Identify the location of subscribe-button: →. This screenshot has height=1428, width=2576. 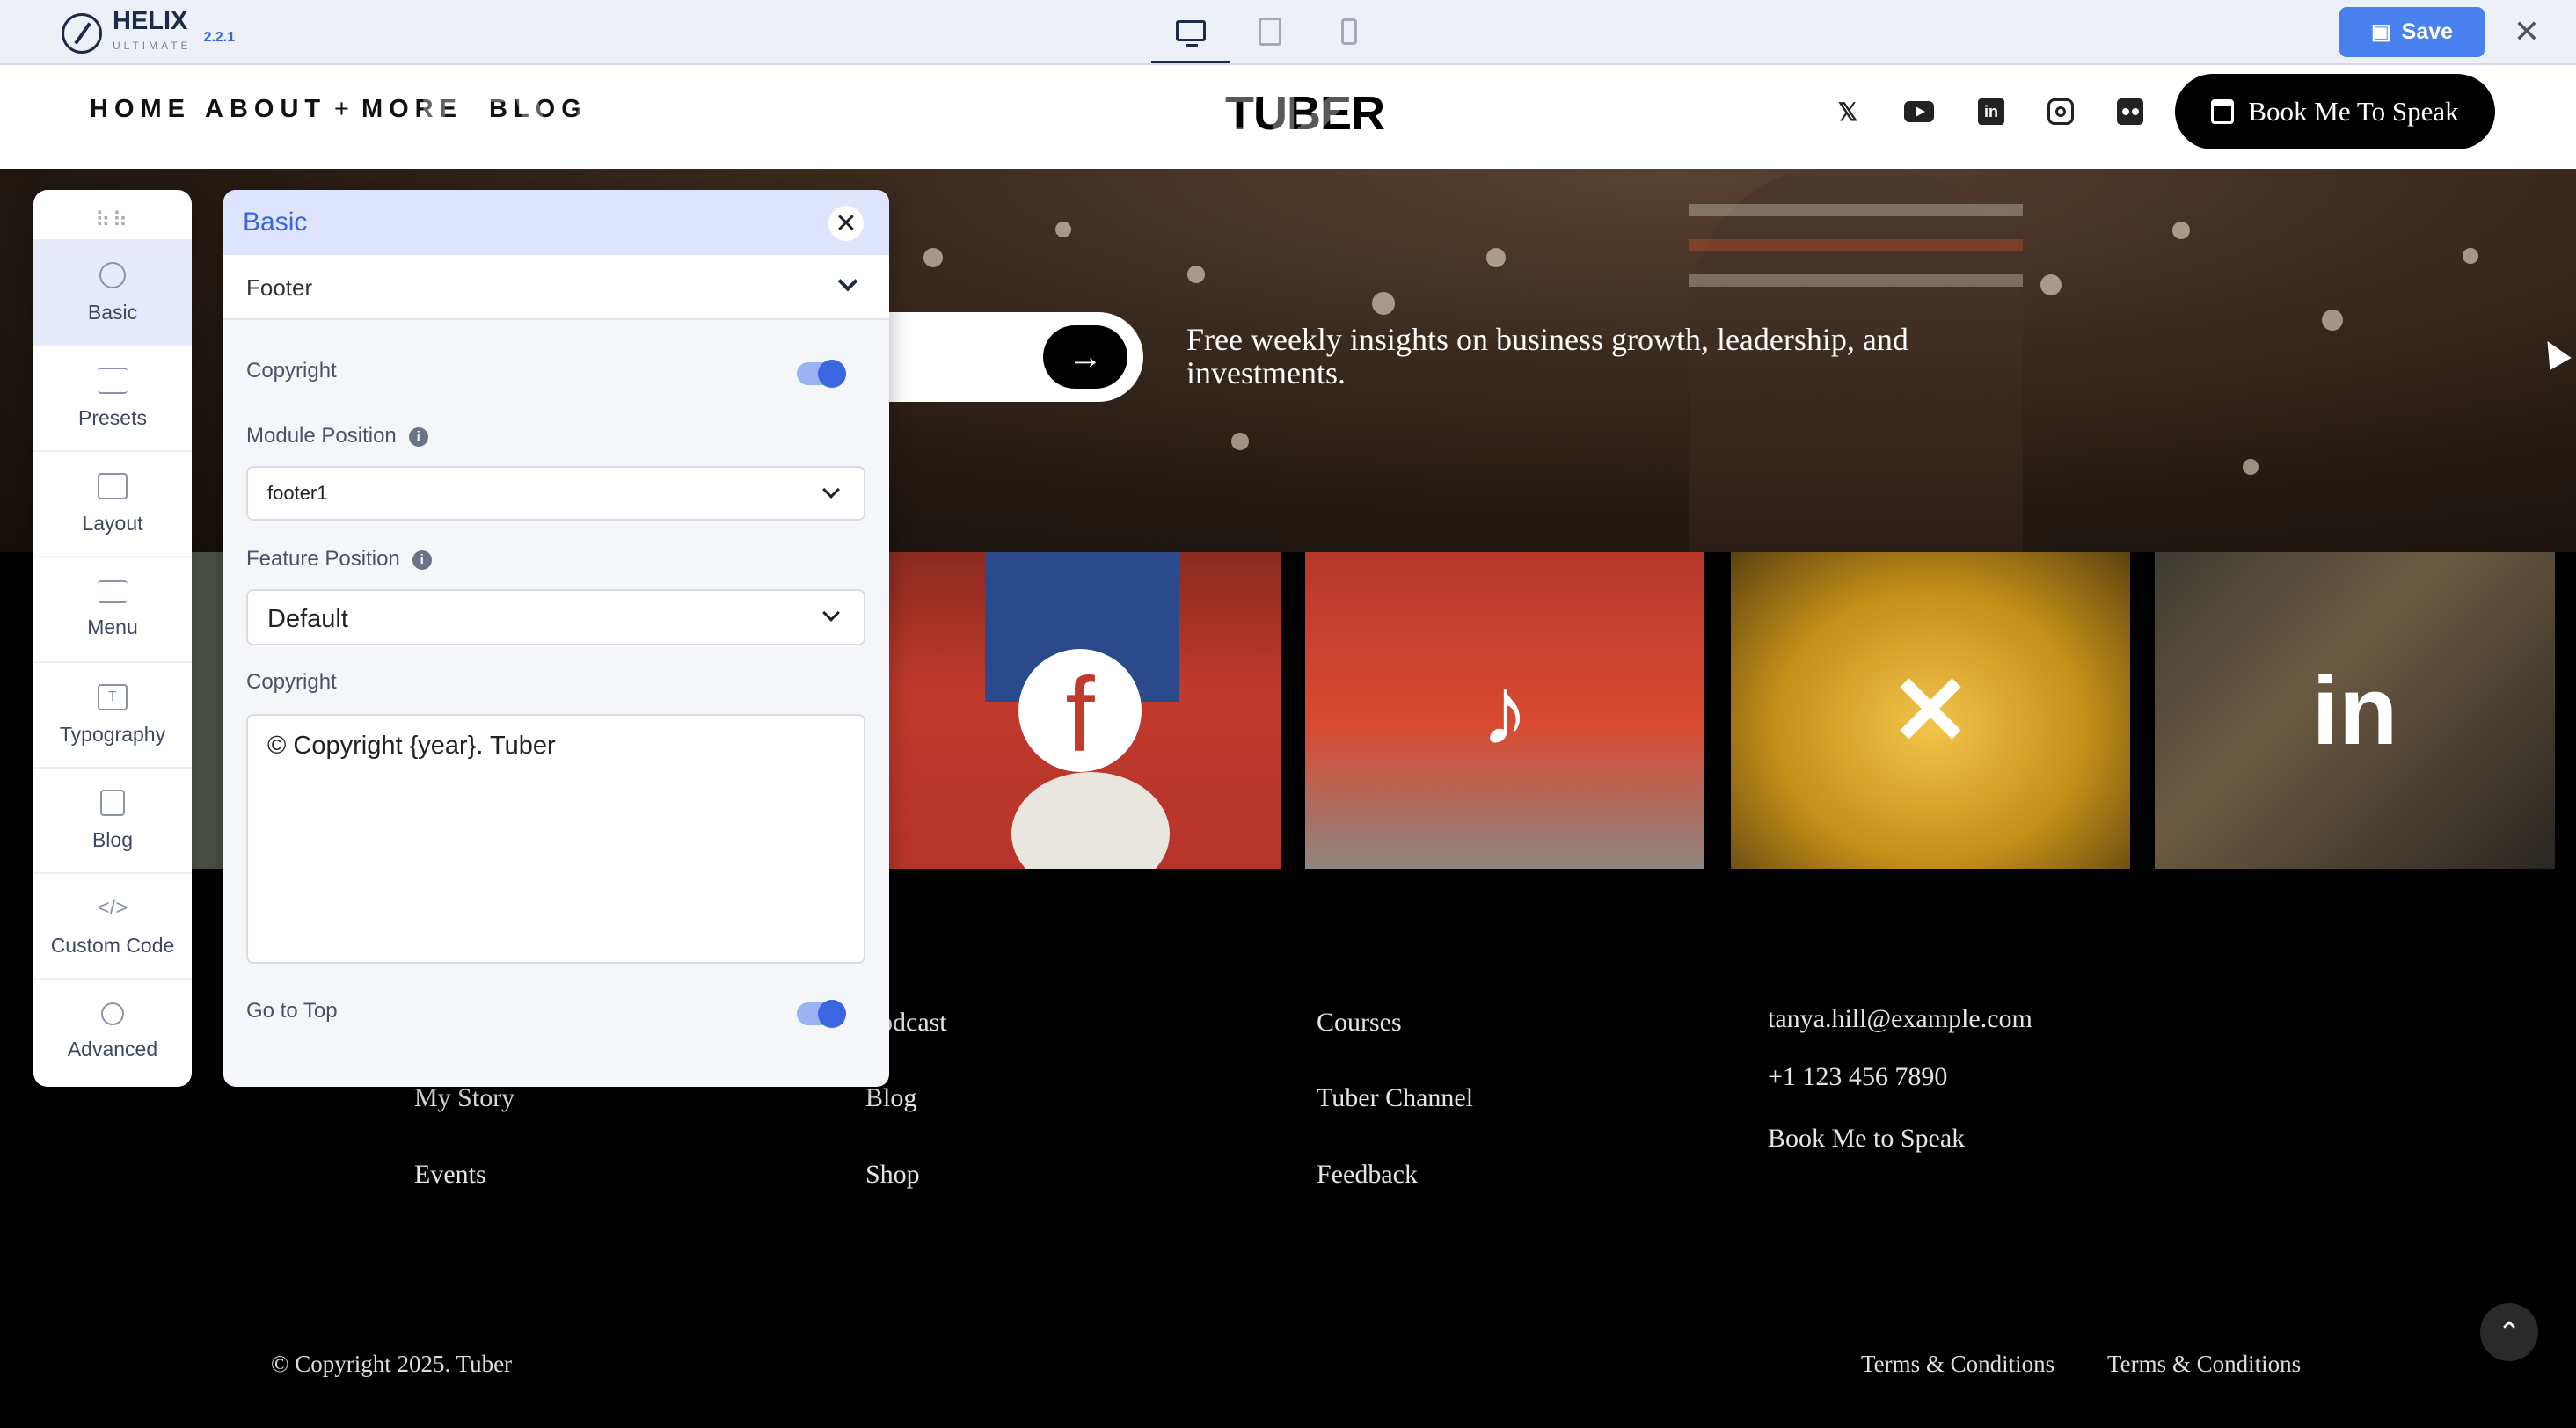
(1085, 357).